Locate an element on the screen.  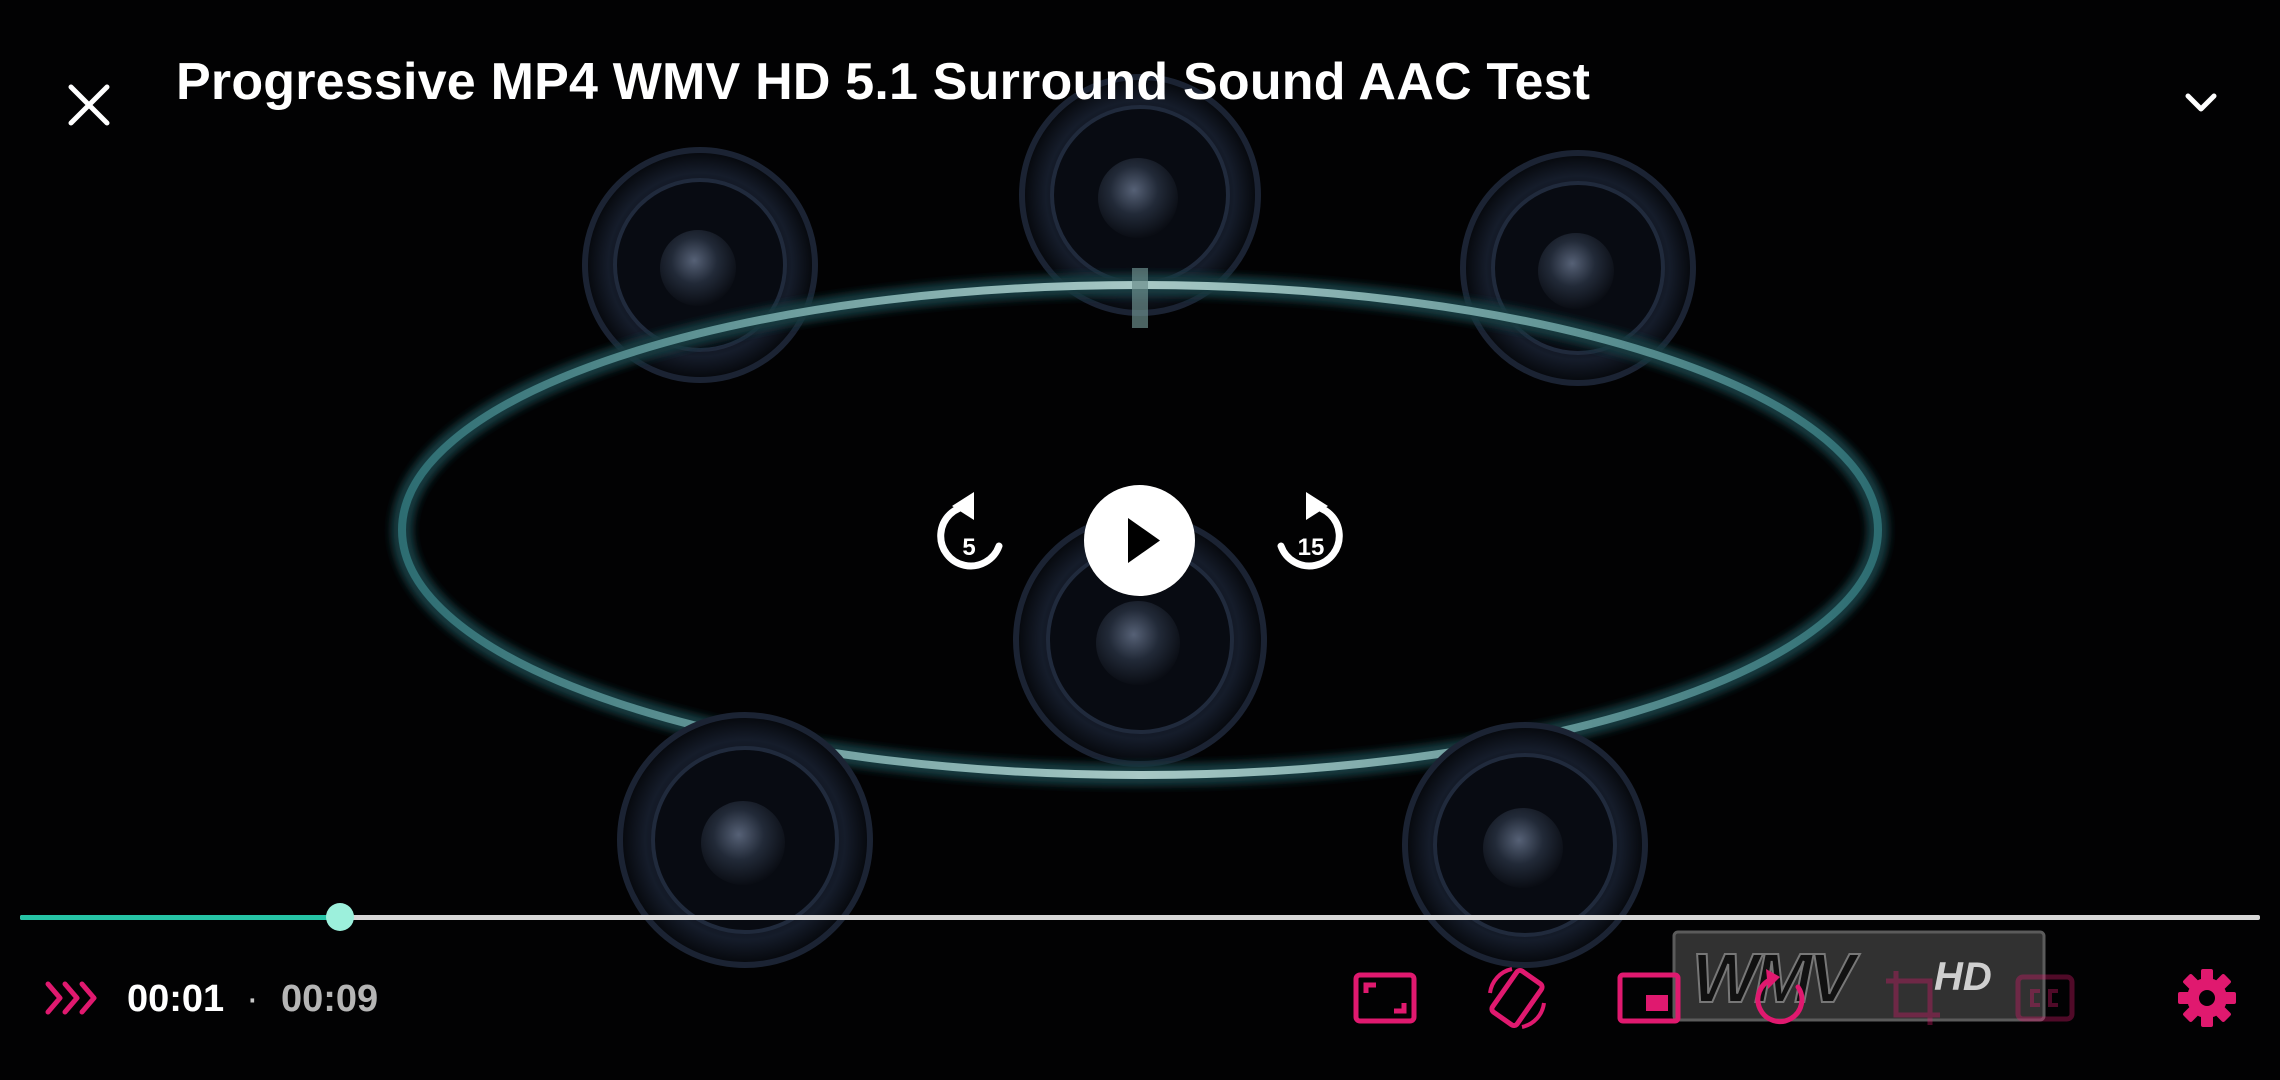
seek-thumb is located at coordinates (340, 917).